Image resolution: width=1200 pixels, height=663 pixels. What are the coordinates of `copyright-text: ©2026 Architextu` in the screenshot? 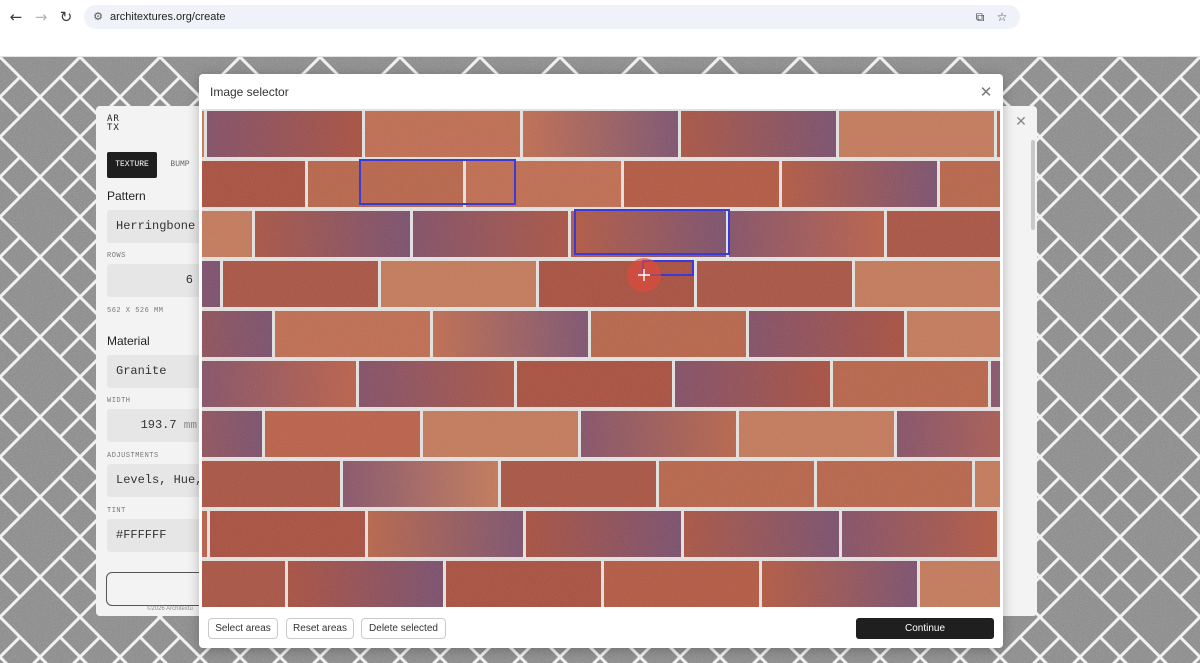 It's located at (170, 609).